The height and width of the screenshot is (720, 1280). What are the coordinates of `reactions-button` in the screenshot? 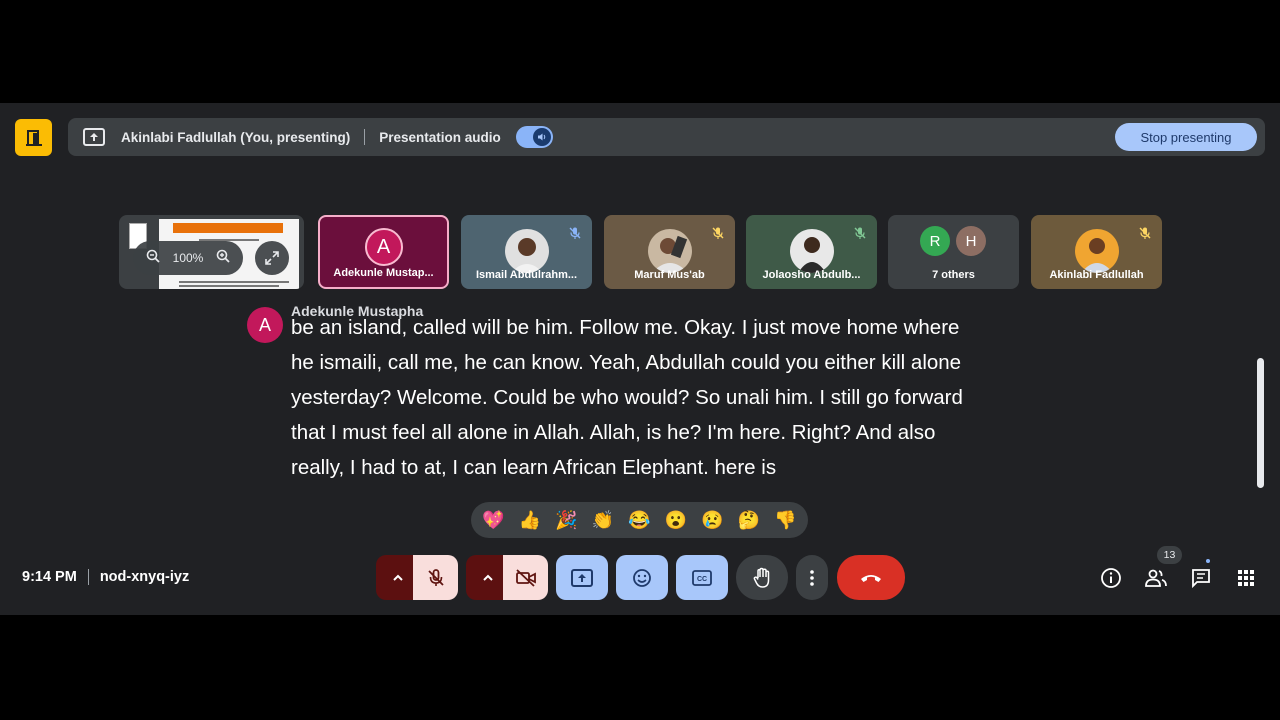 It's located at (642, 577).